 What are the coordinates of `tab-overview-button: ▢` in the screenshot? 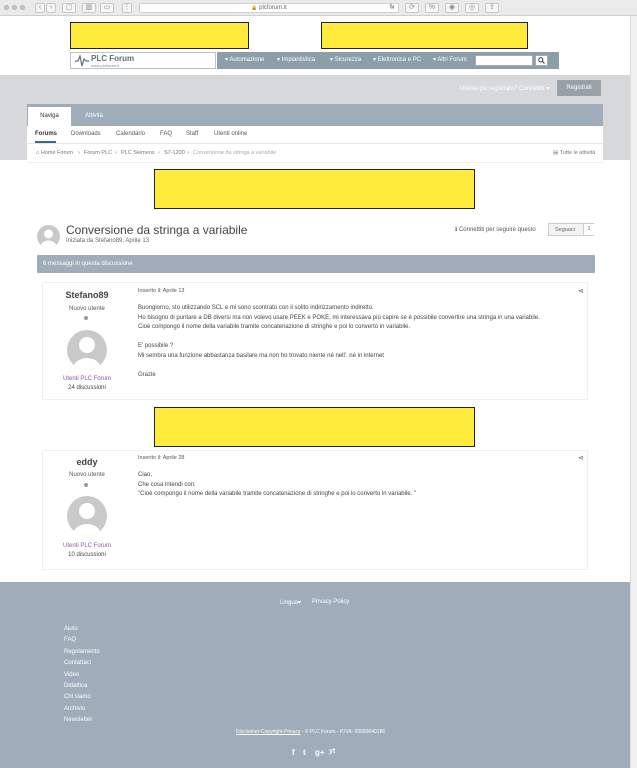 It's located at (69, 8).